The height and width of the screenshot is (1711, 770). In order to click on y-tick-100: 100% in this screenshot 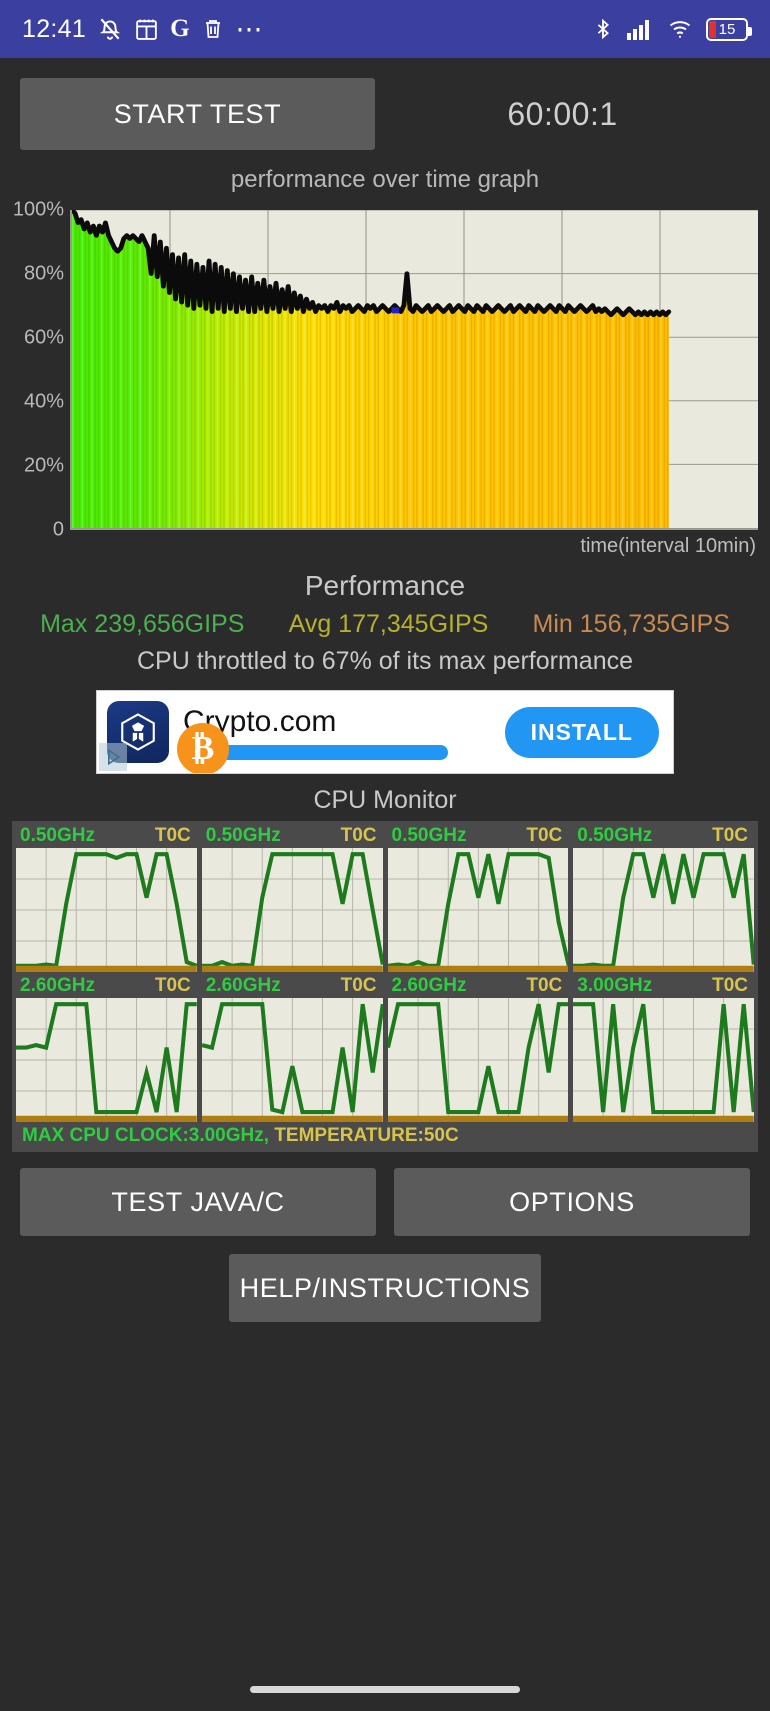, I will do `click(38, 209)`.